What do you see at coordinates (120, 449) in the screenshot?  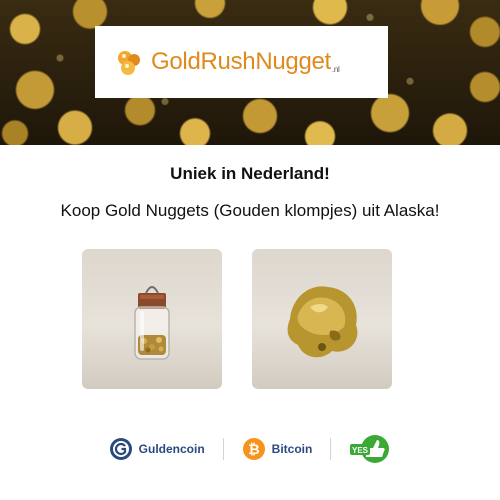 I see `guldencoin-icon` at bounding box center [120, 449].